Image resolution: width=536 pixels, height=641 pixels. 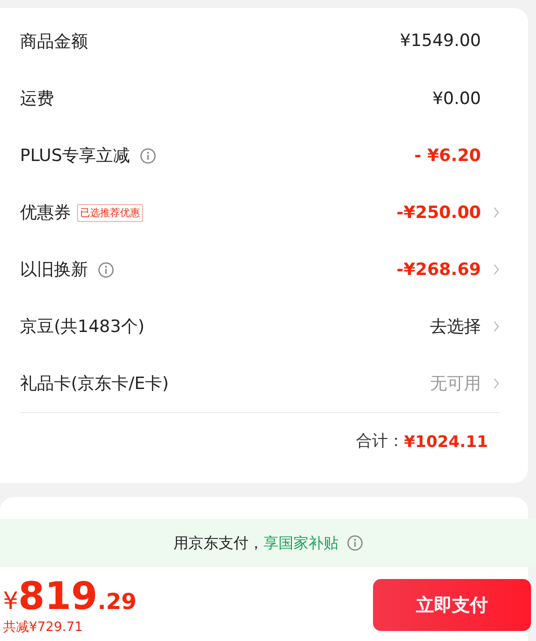 What do you see at coordinates (447, 156) in the screenshot?
I see `row-value: - ¥6.20` at bounding box center [447, 156].